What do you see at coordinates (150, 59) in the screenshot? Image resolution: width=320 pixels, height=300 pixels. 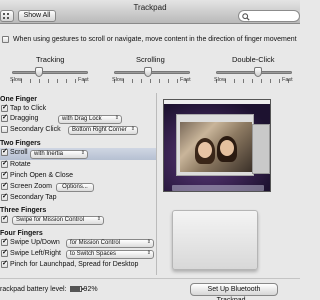 I see `scrolling-title: Scrolling` at bounding box center [150, 59].